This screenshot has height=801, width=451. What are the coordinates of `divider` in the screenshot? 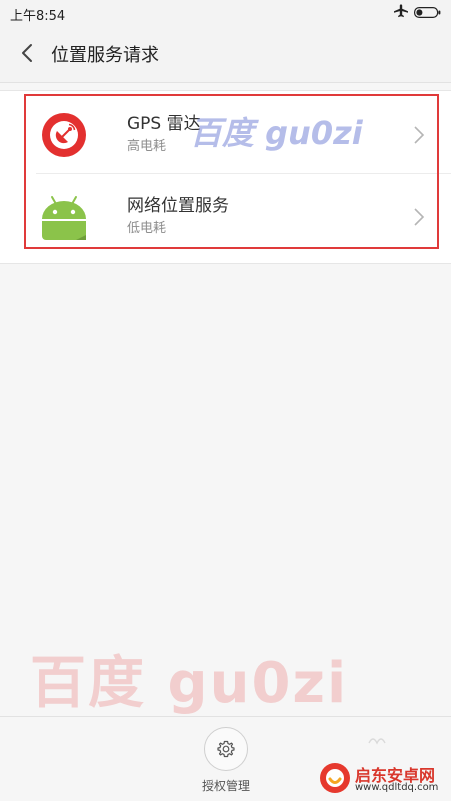 It's located at (243, 173).